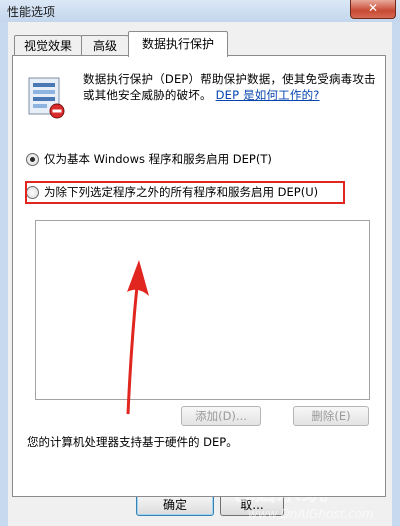 The width and height of the screenshot is (400, 526). What do you see at coordinates (396, 274) in the screenshot?
I see `window-frame-right` at bounding box center [396, 274].